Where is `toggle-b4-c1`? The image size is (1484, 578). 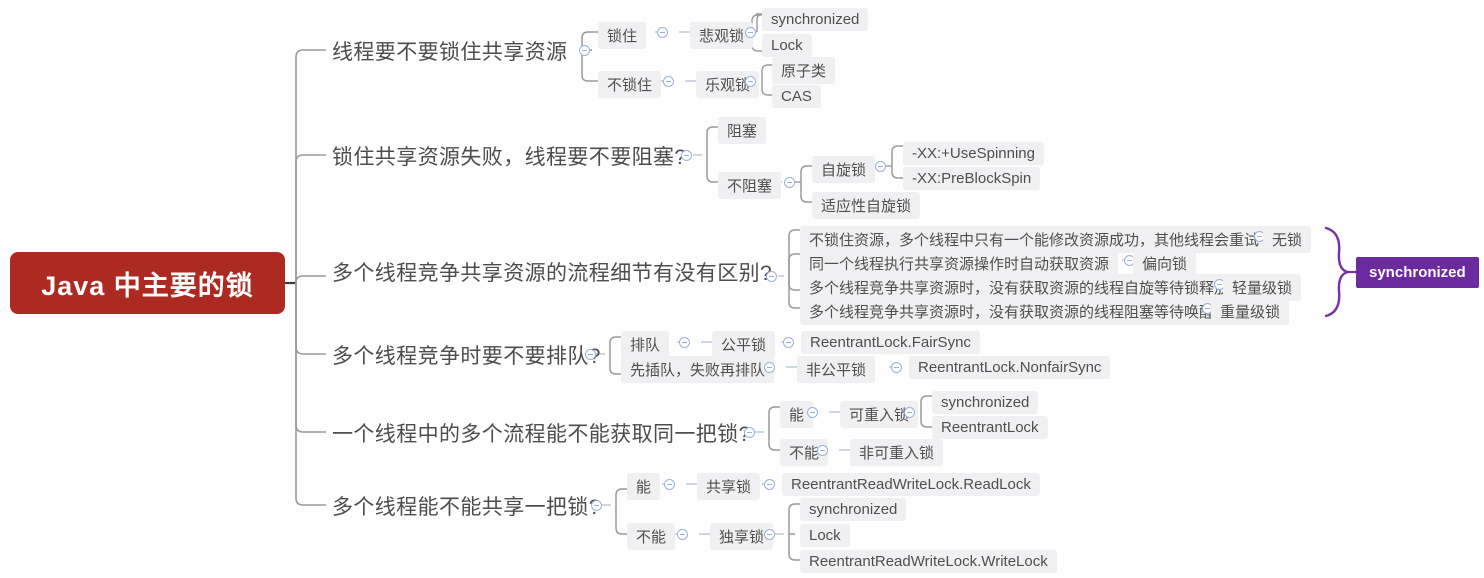 toggle-b4-c1 is located at coordinates (684, 342).